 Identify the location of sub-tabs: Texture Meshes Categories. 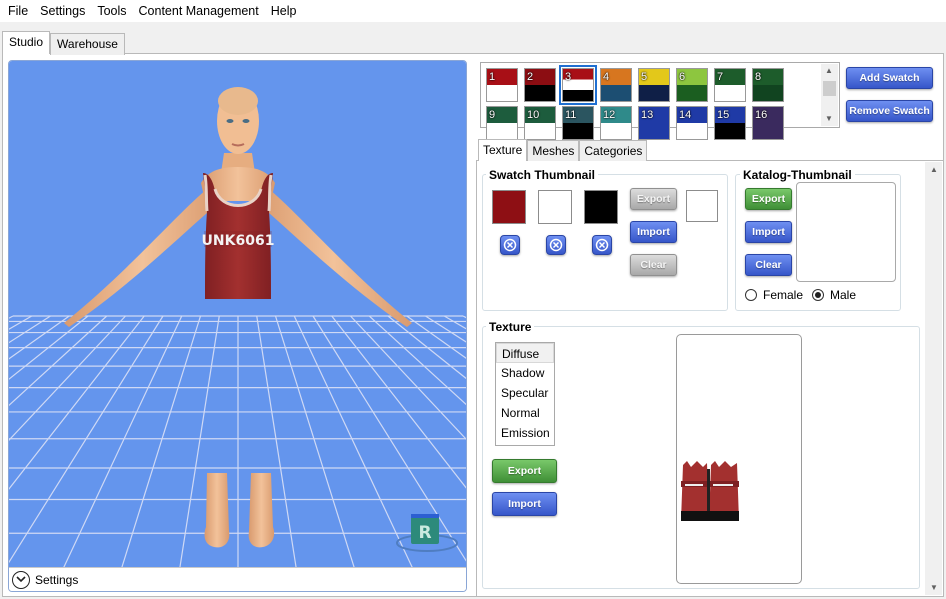
(563, 150).